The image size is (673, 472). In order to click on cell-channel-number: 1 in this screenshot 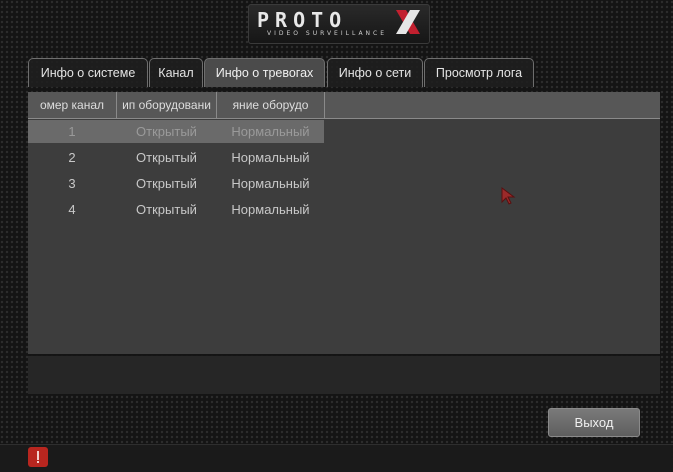, I will do `click(72, 131)`.